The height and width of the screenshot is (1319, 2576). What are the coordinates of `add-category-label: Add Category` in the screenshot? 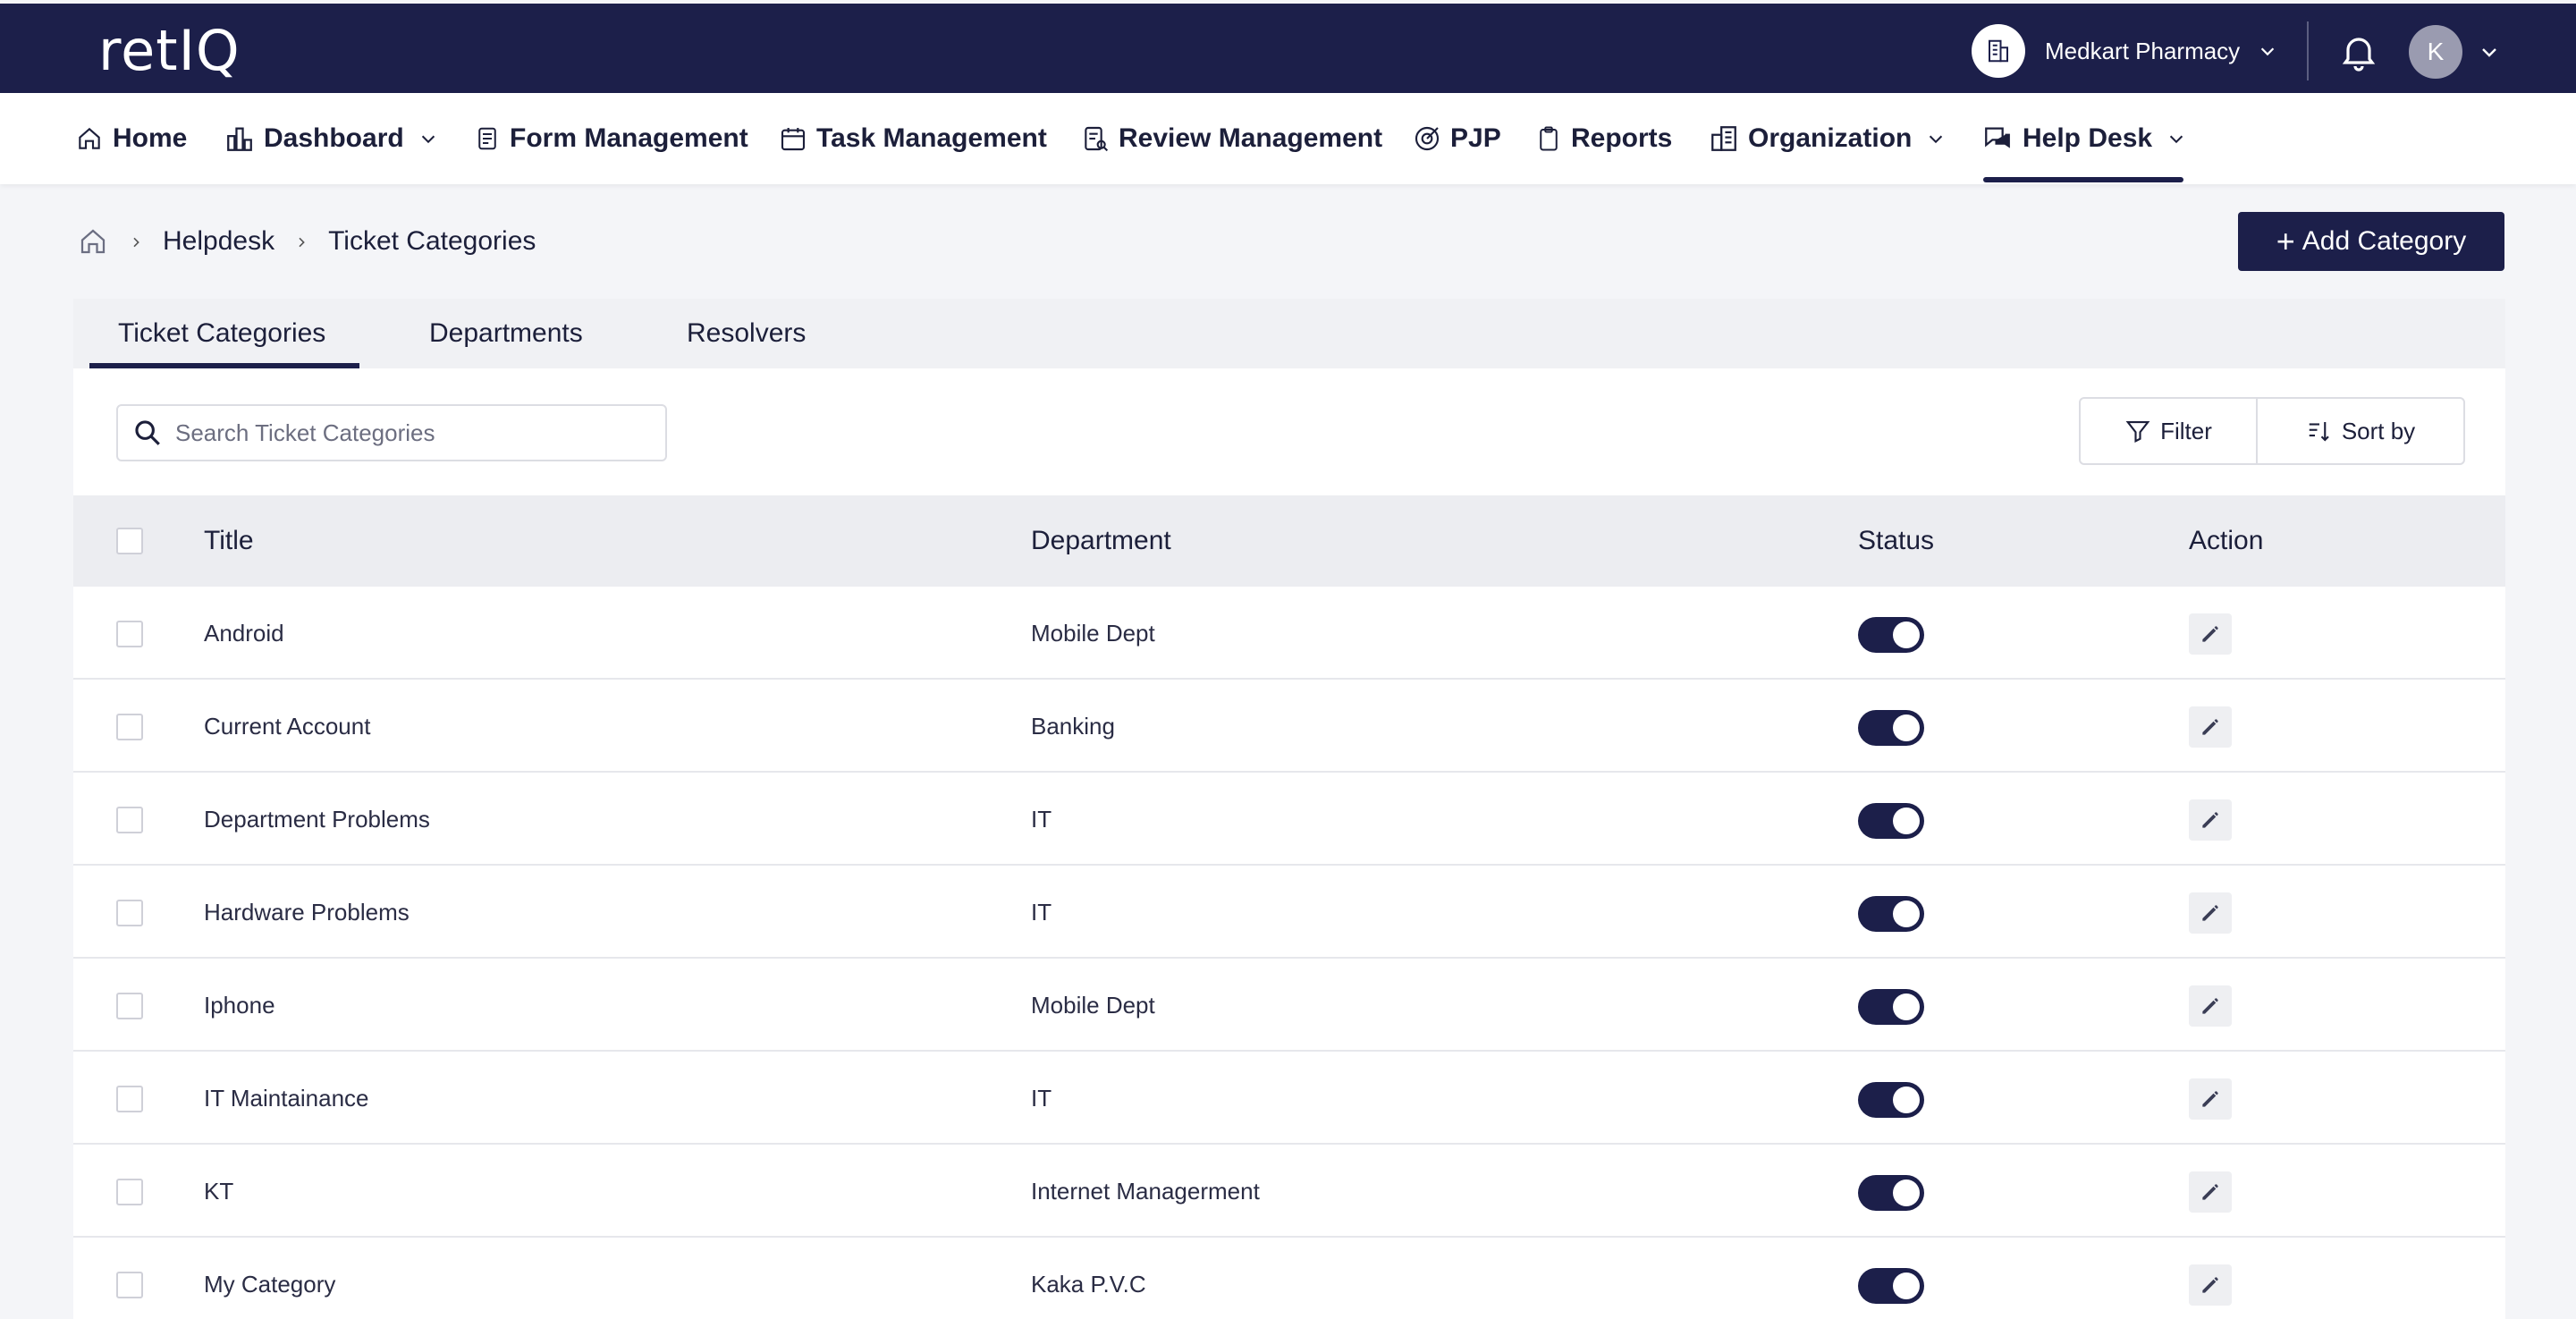 It's located at (2384, 241).